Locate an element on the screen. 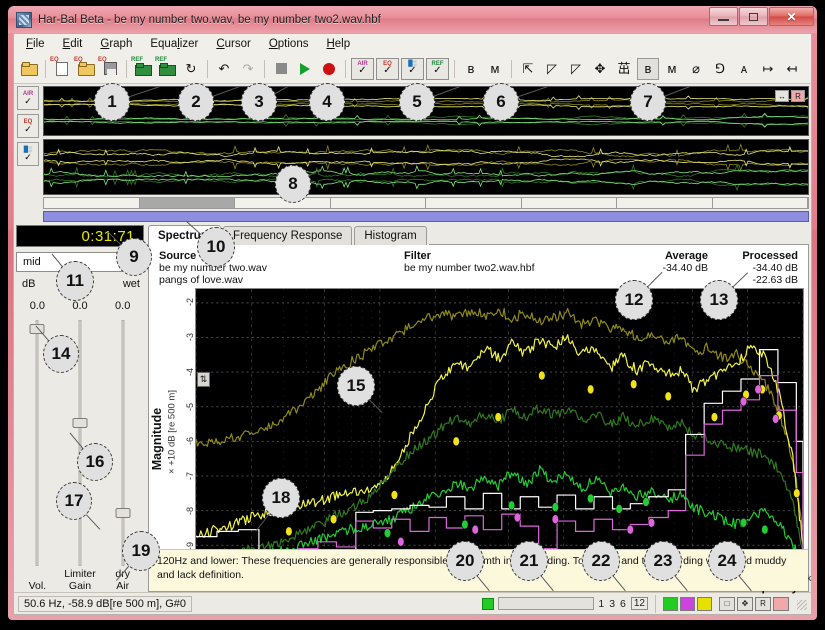 Image resolution: width=825 pixels, height=630 pixels. menu-item-edit: Edit is located at coordinates (73, 44).